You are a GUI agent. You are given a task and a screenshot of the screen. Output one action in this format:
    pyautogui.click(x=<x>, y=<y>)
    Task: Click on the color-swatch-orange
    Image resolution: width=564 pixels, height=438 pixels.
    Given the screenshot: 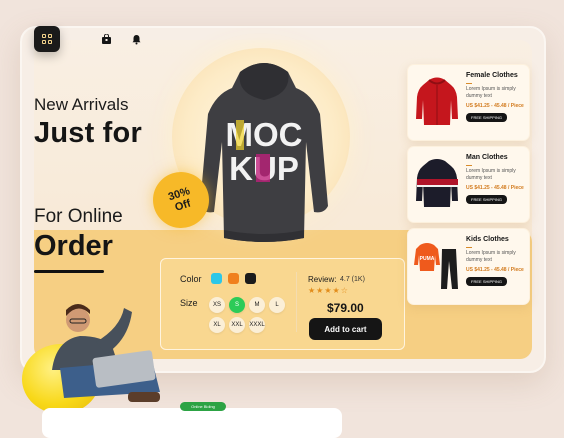 What is the action you would take?
    pyautogui.click(x=233, y=278)
    